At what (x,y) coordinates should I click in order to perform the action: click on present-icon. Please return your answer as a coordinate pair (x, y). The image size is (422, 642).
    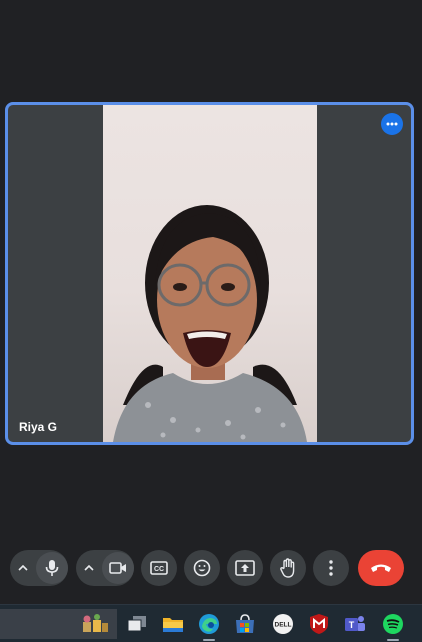
    Looking at the image, I should click on (245, 568).